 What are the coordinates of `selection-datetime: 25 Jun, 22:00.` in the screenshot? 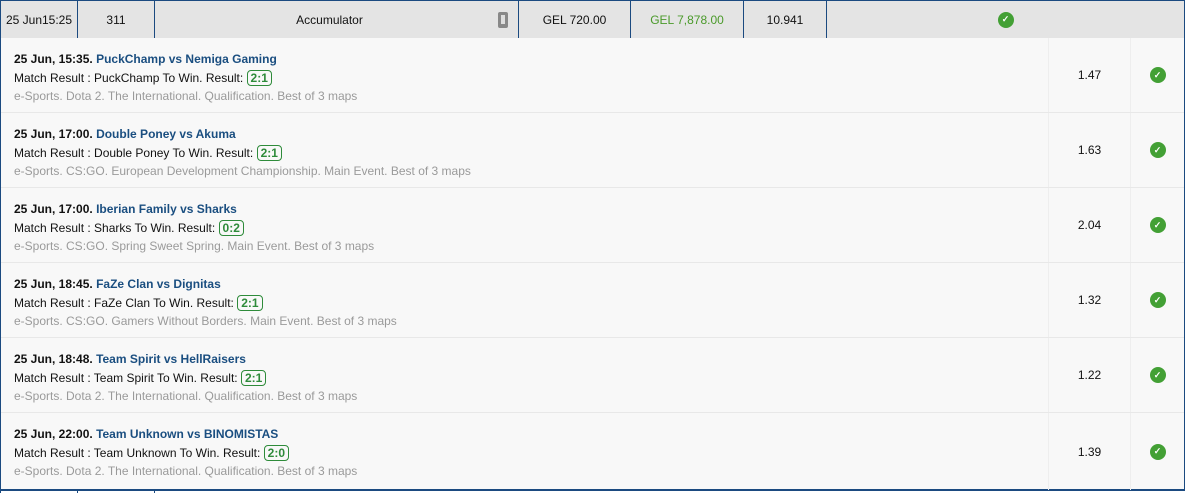 It's located at (53, 434).